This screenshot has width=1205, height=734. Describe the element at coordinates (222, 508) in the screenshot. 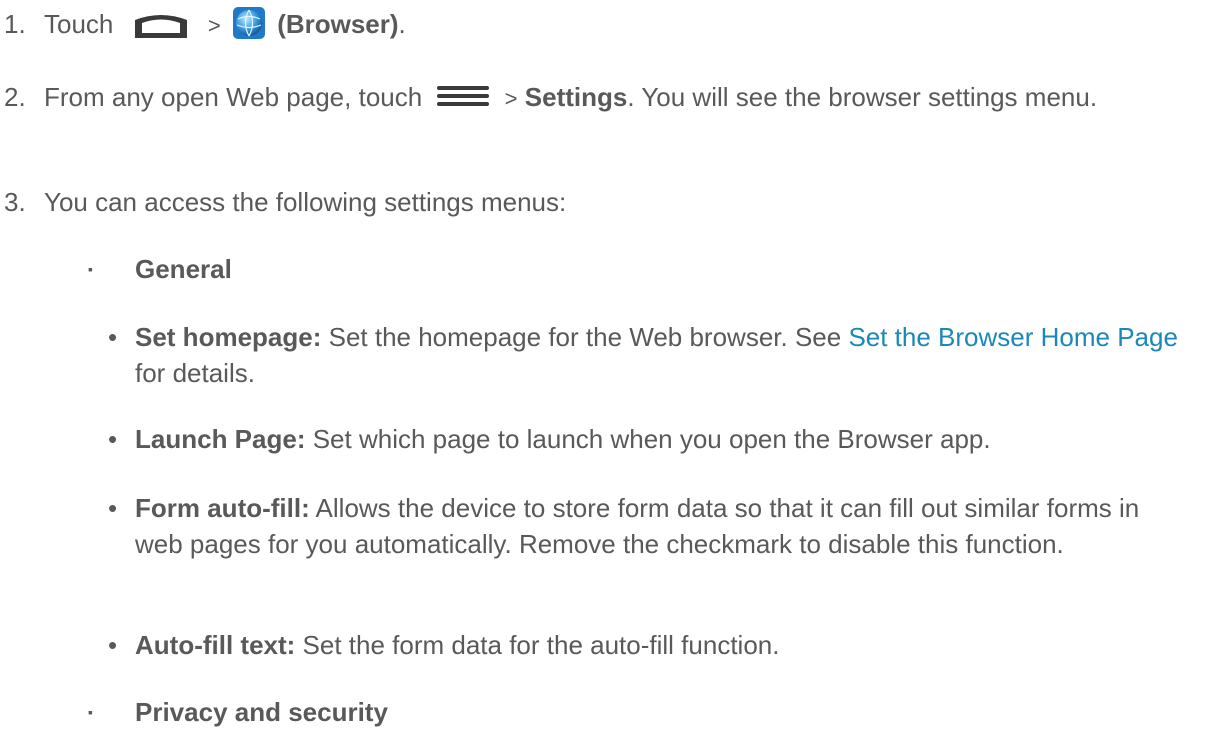

I see `sub-item-term: Form auto-fill:` at that location.